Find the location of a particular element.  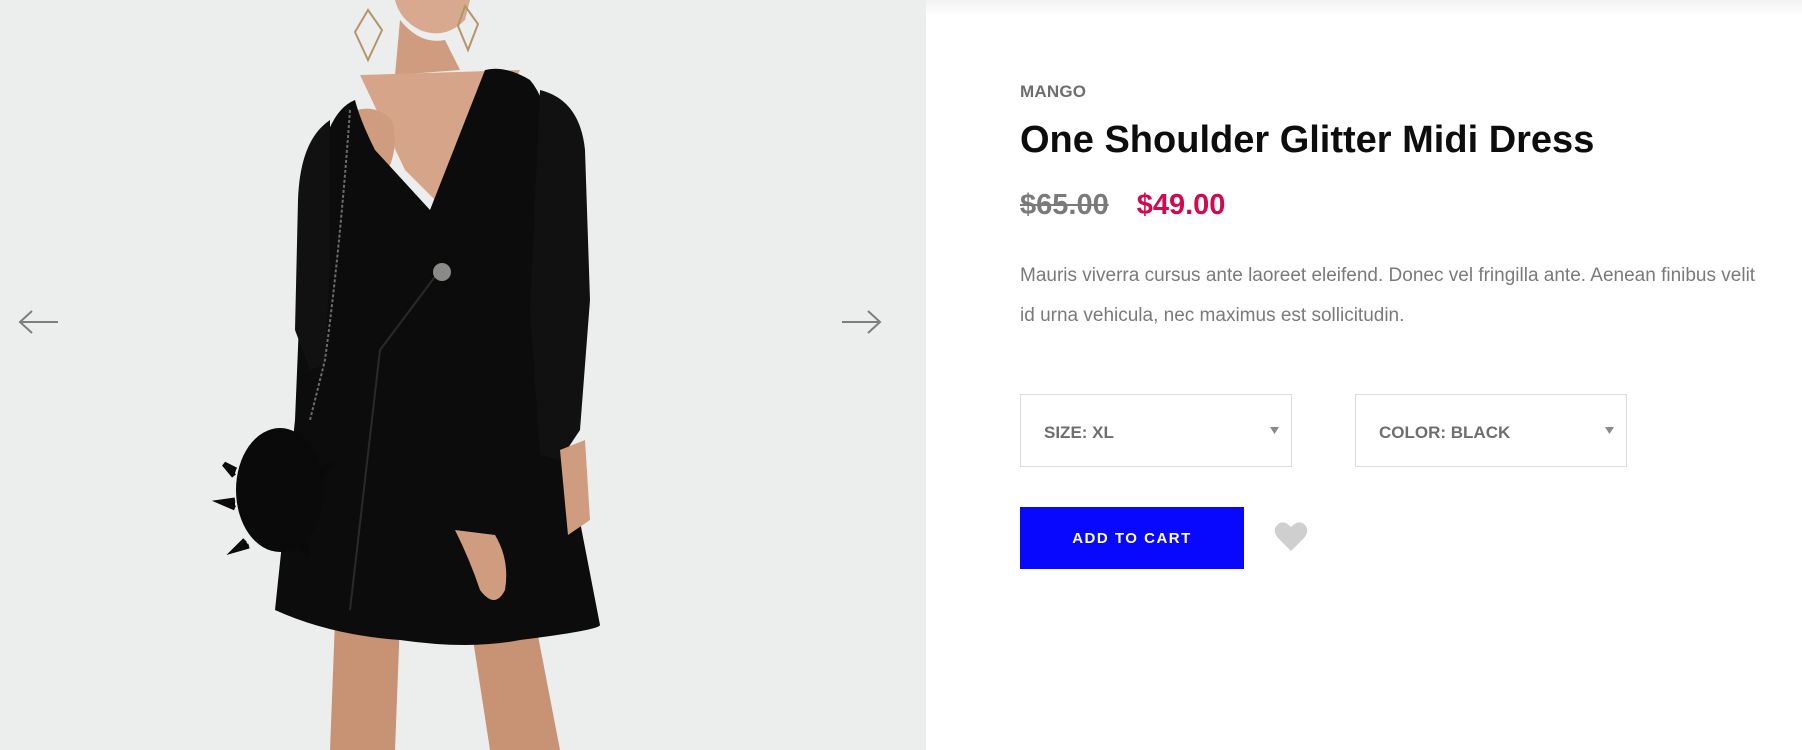

size-select-label: SIZE: XL is located at coordinates (1079, 432).